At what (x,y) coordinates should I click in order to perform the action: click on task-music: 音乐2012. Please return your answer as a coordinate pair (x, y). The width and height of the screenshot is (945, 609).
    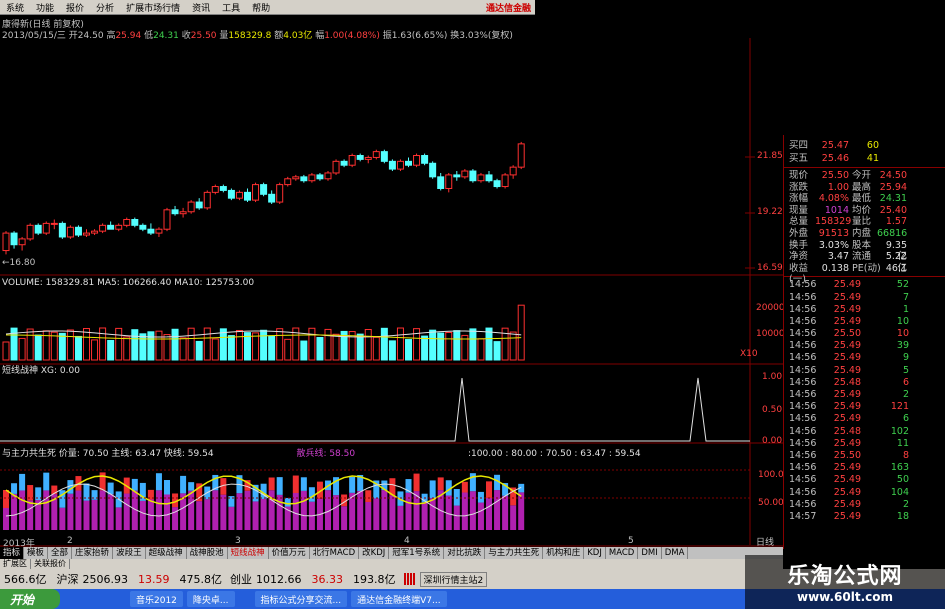
    Looking at the image, I should click on (156, 599).